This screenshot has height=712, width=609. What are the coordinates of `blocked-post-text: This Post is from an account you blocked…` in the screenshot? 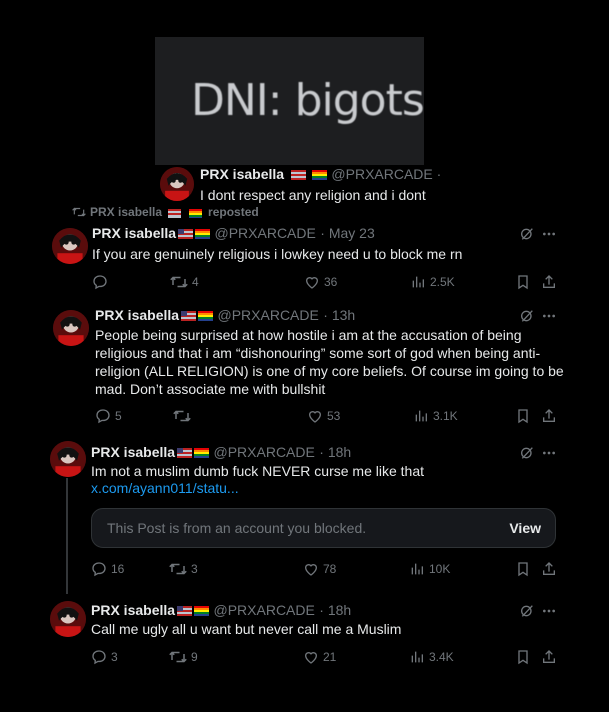 It's located at (237, 528).